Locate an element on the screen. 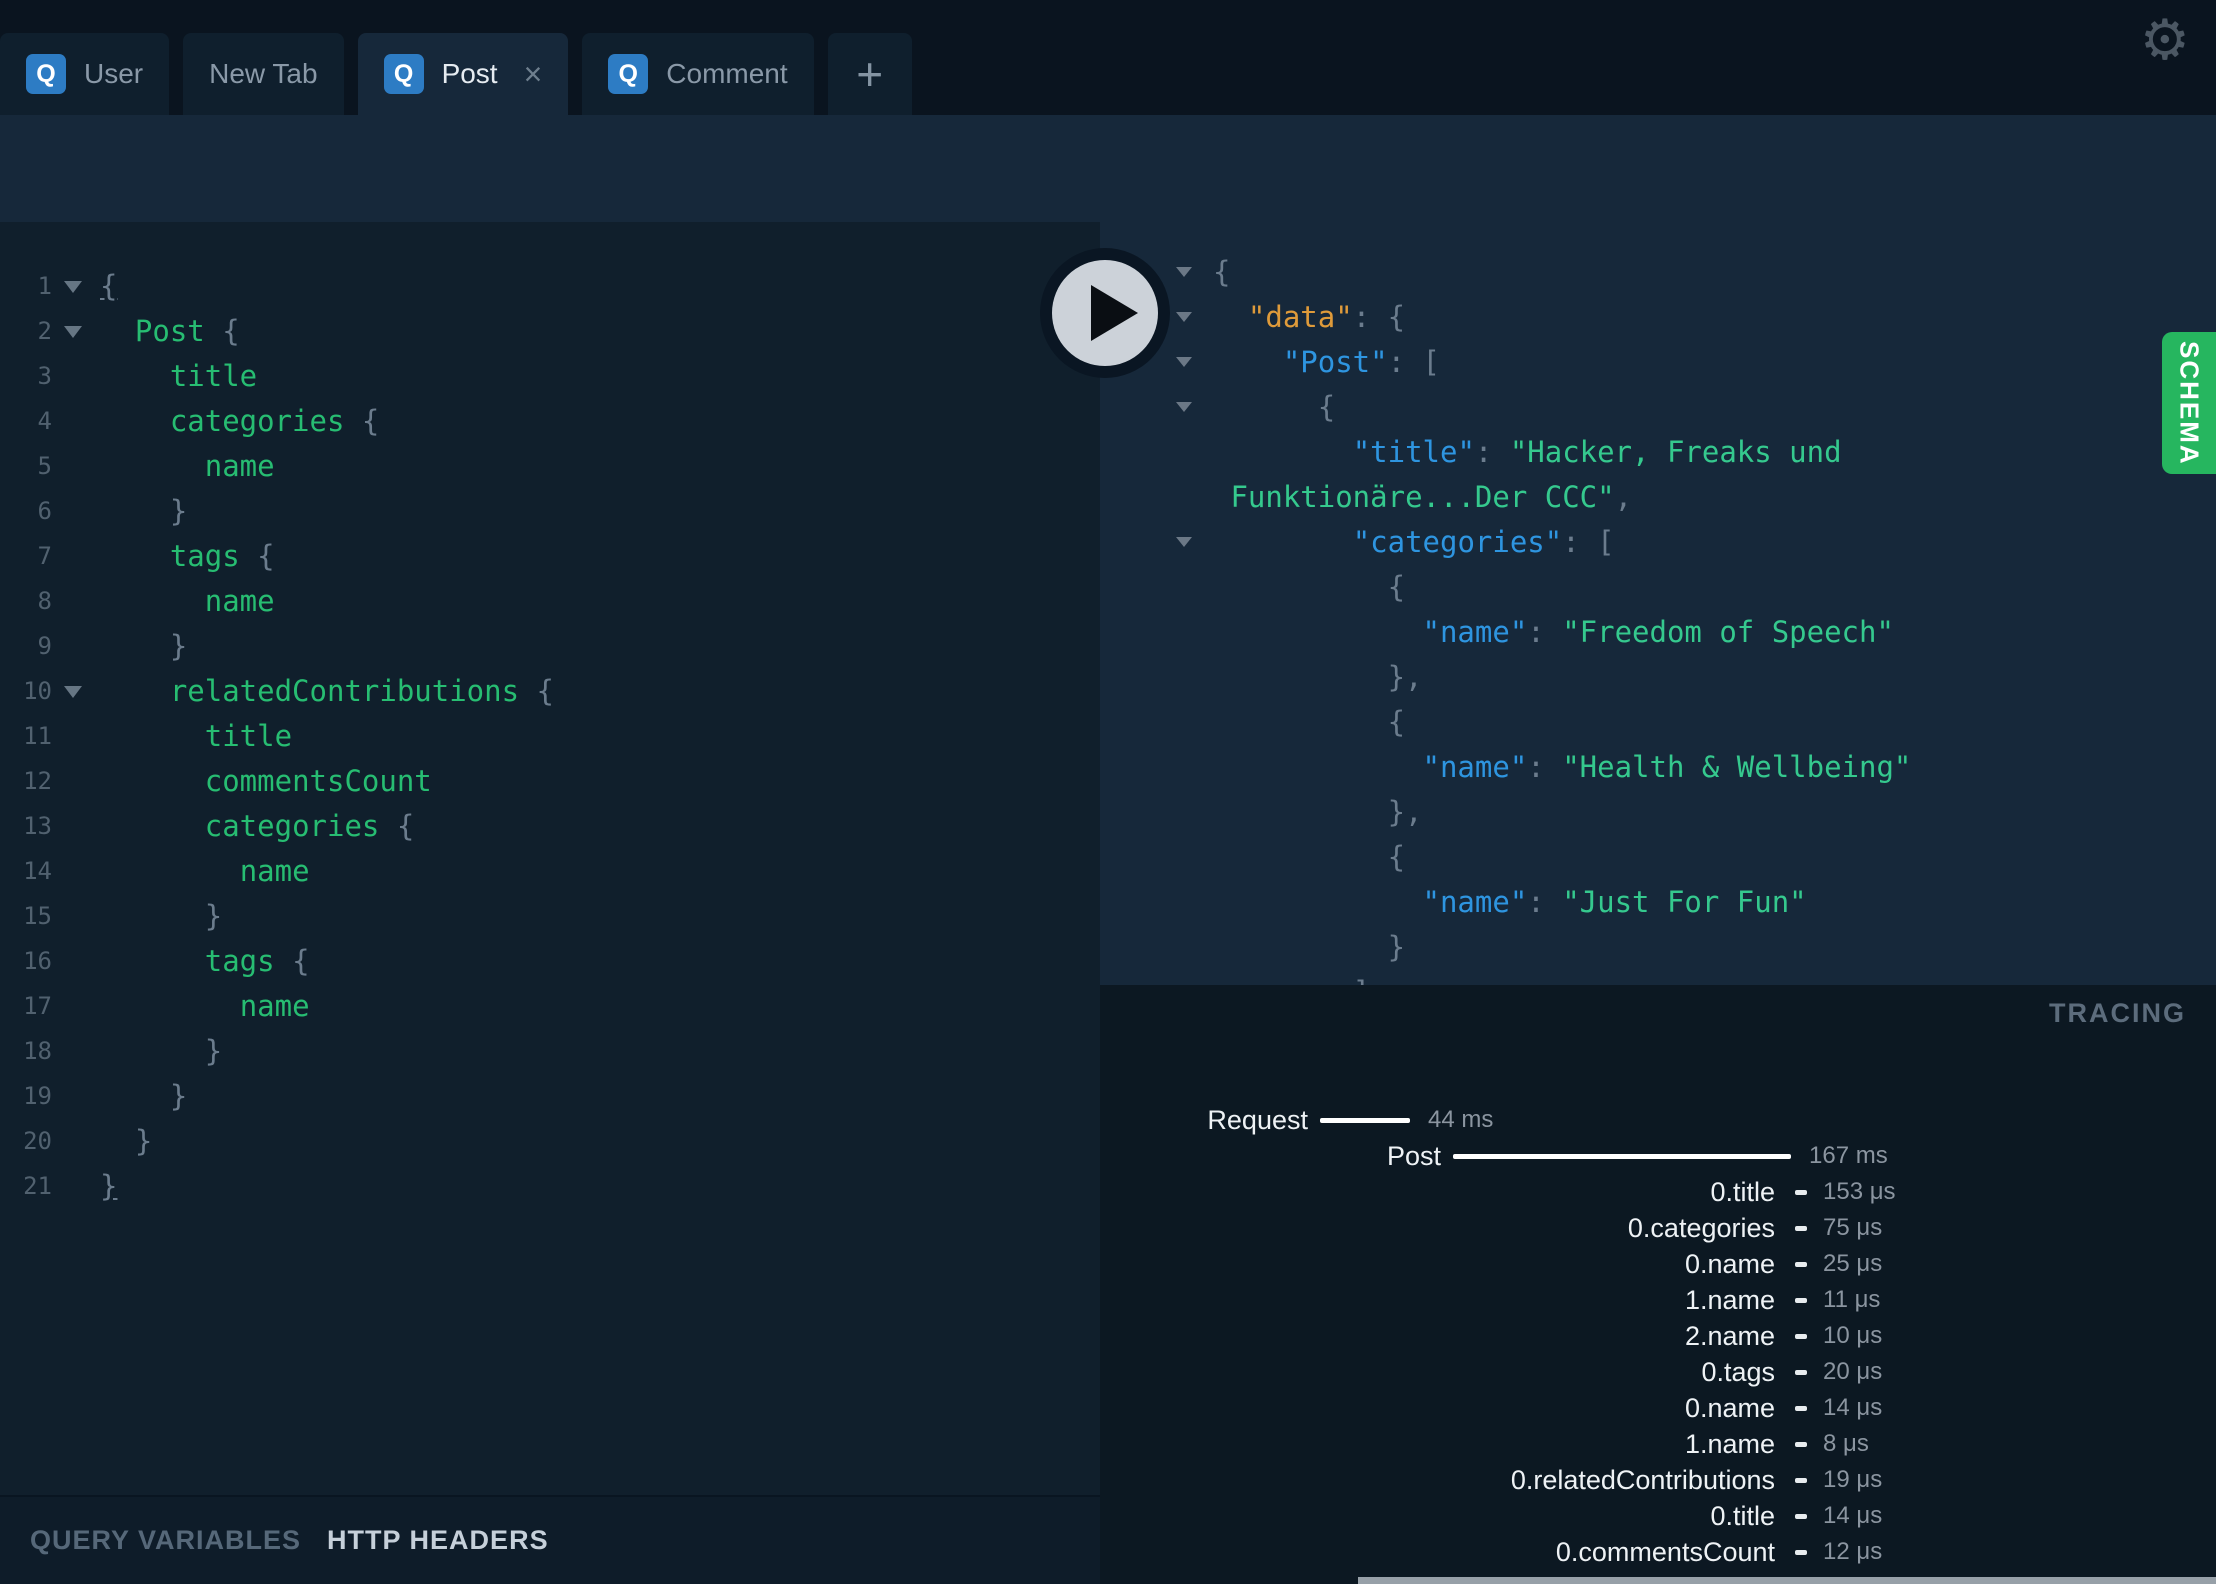 Image resolution: width=2216 pixels, height=1584 pixels. tracing-horizontal-scrollbar is located at coordinates (1787, 1580).